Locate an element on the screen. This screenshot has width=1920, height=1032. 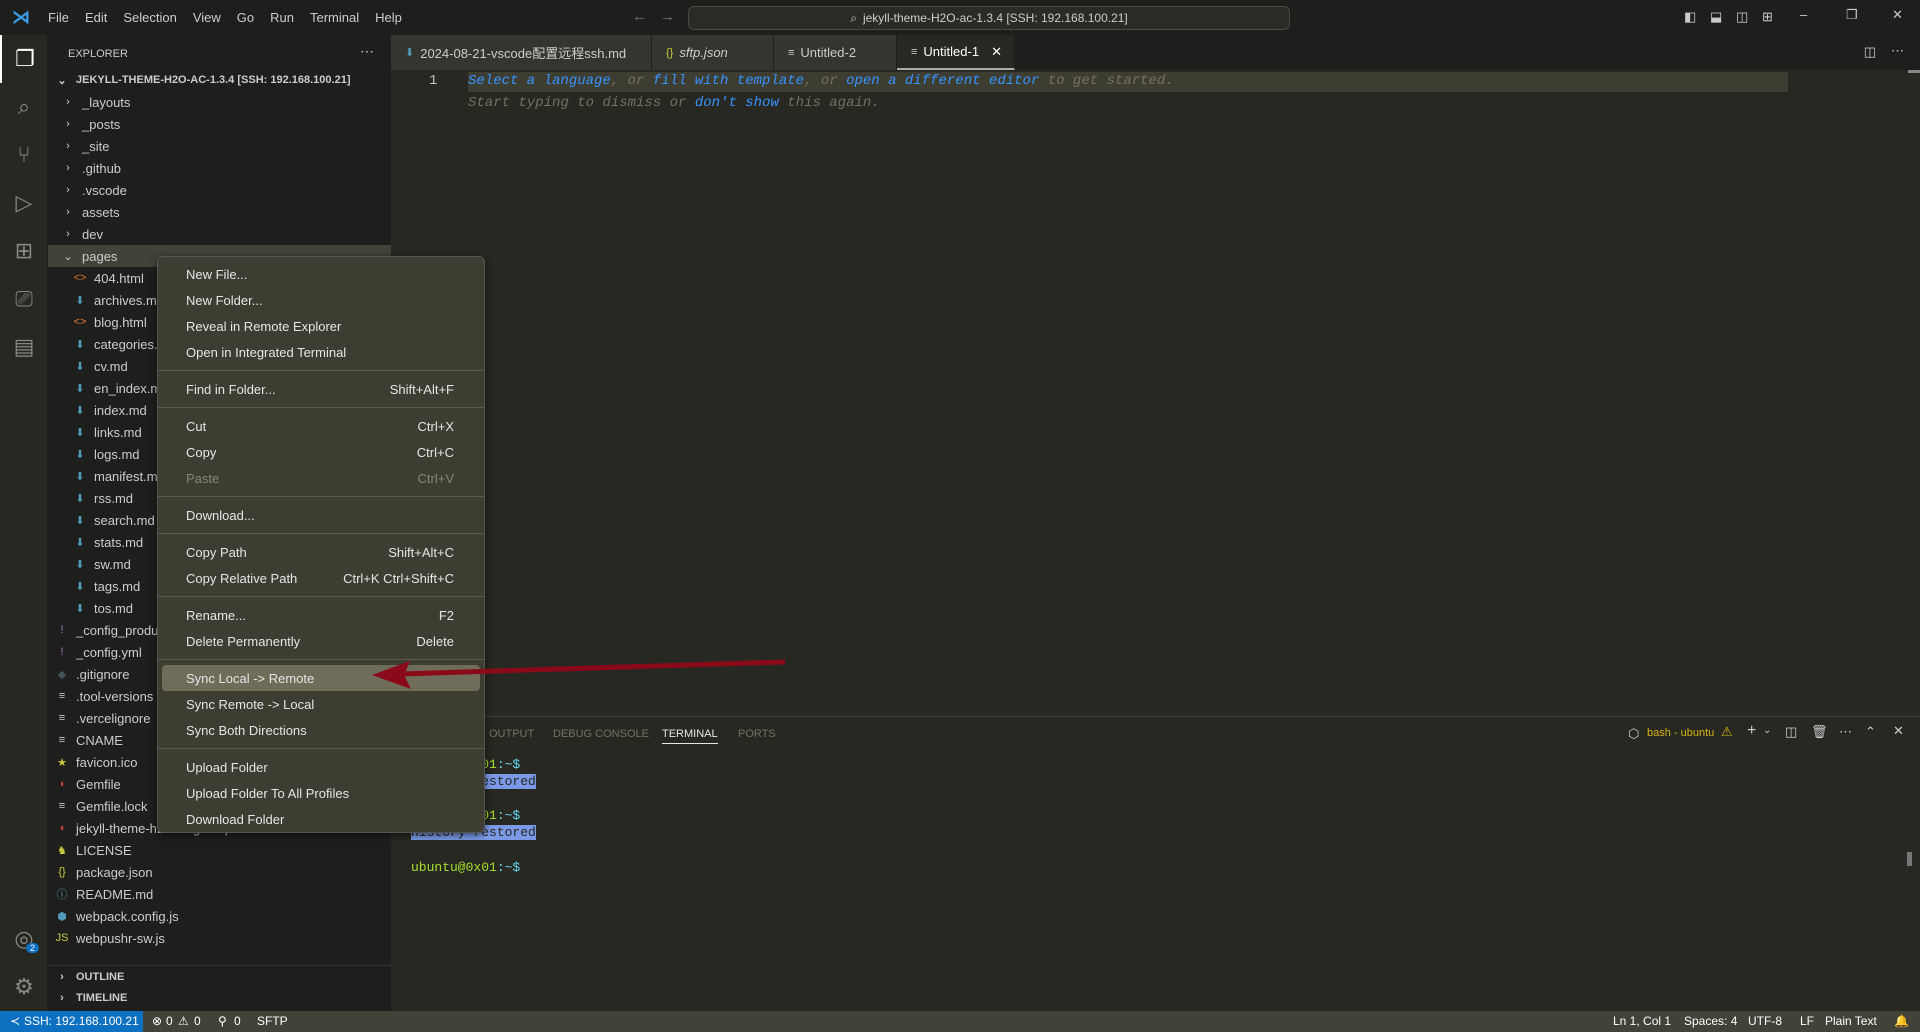
hint-link: open a different editor is located at coordinates (942, 81).